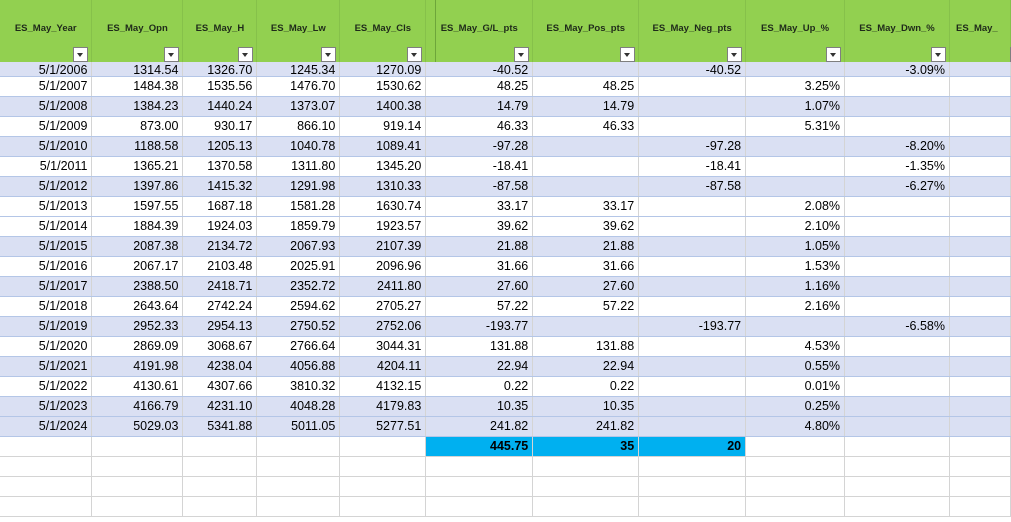 The height and width of the screenshot is (522, 1011). Describe the element at coordinates (692, 146) in the screenshot. I see `table-cell: -97.28` at that location.